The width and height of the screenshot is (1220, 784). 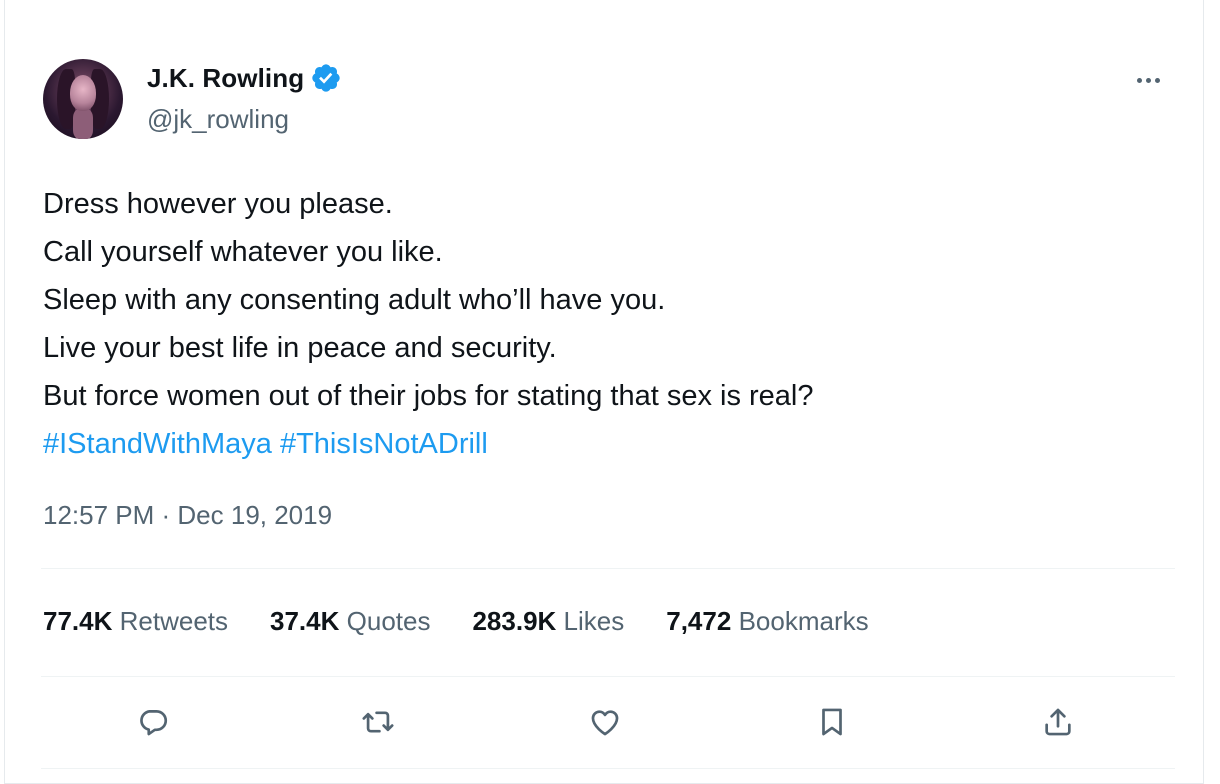 I want to click on quotes-count: 37.4K, so click(x=305, y=621).